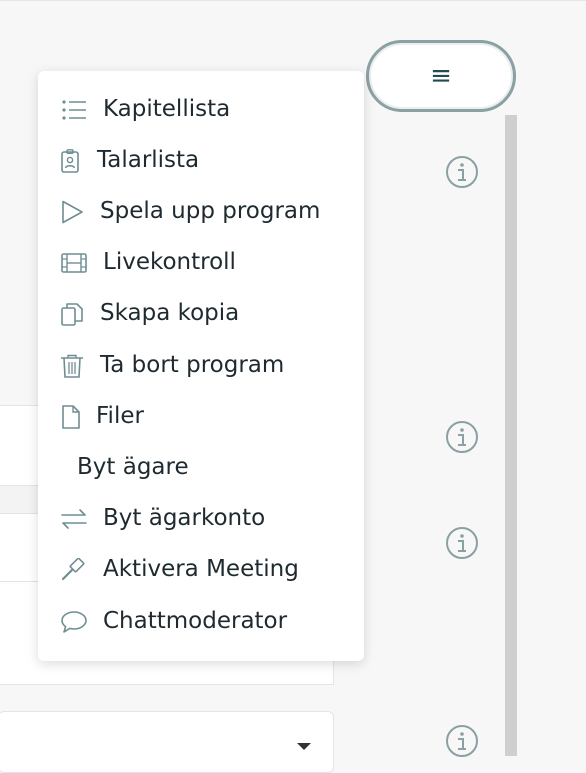 The image size is (586, 773). I want to click on select-caret-icon, so click(304, 746).